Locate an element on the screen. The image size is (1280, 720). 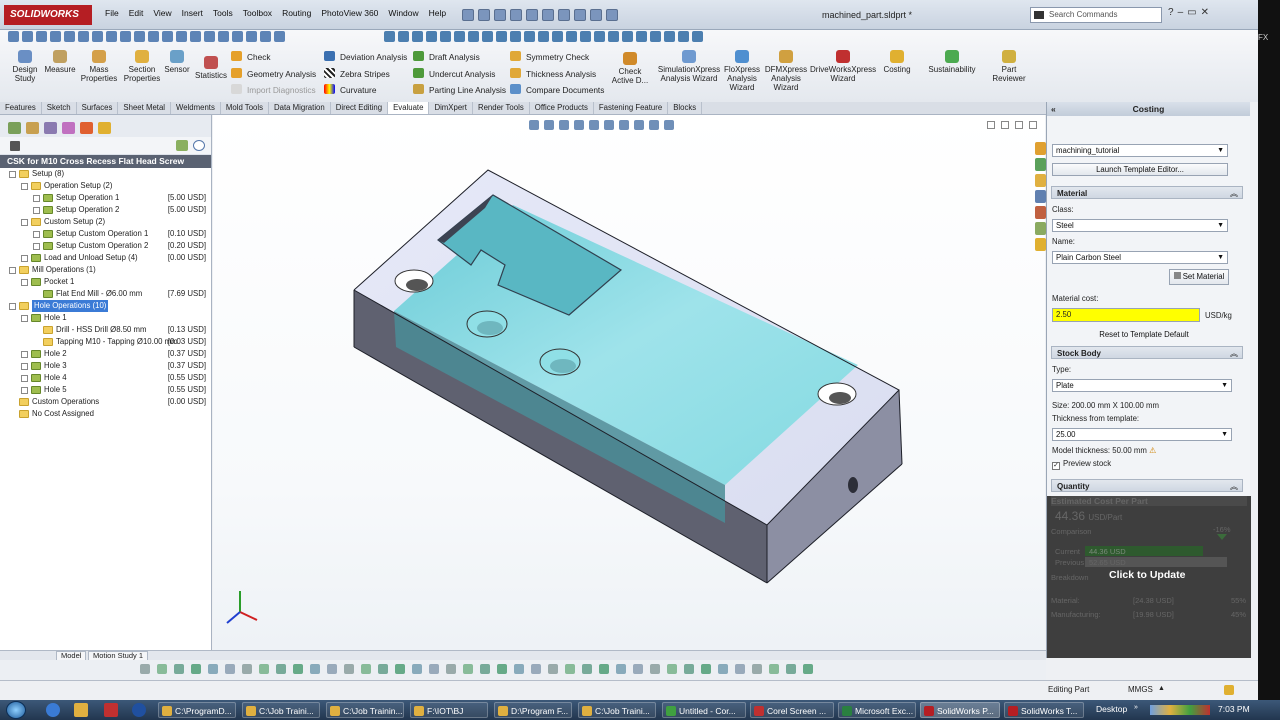
tree-row: Flat End Mill - Ø6.00 mm [7.69 USD] is located at coordinates (105, 294).